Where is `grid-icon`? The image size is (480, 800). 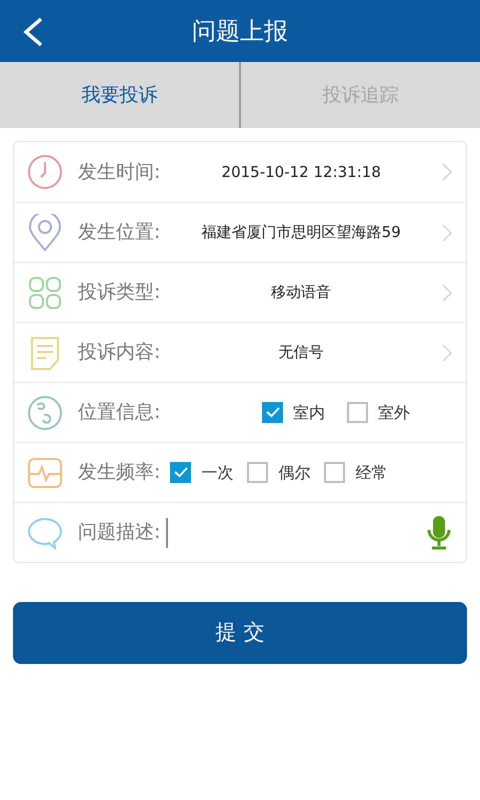
grid-icon is located at coordinates (45, 293).